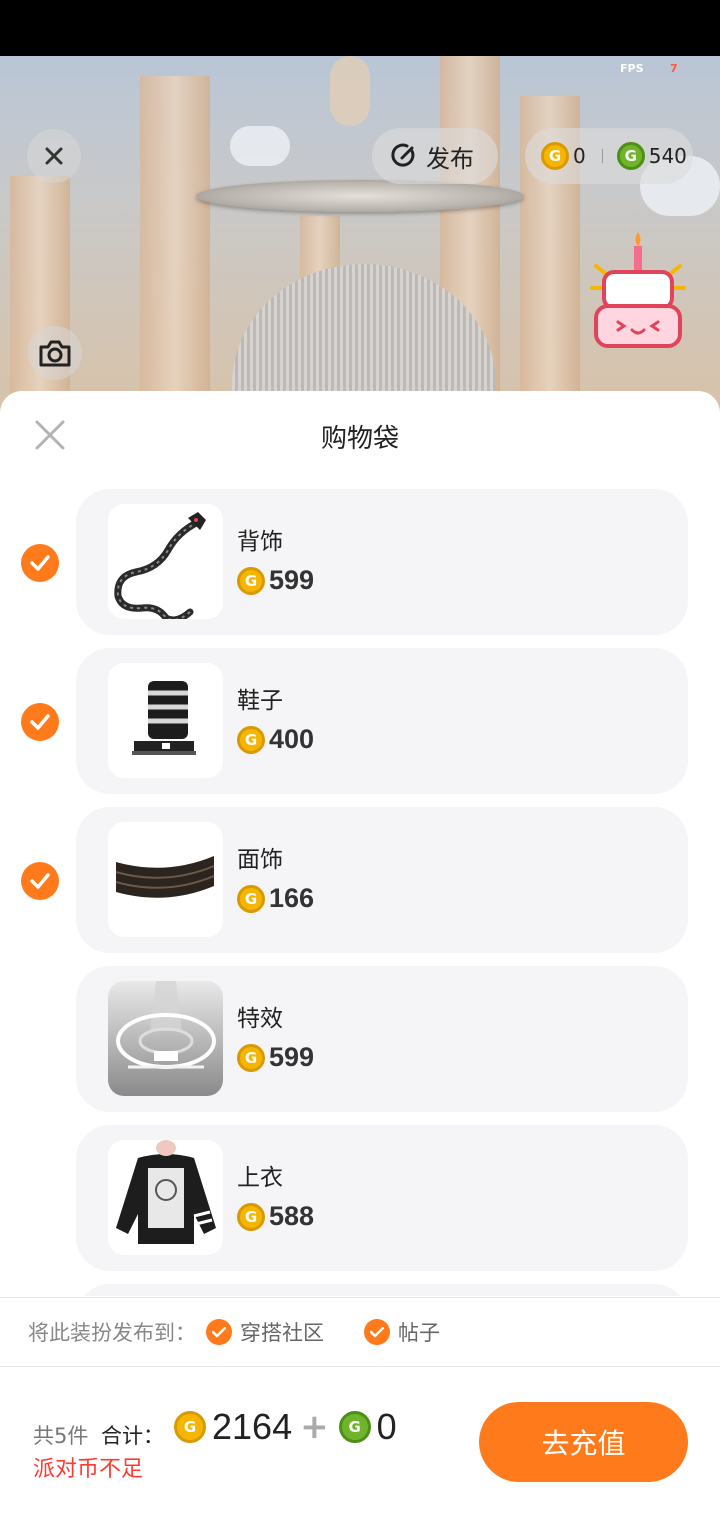 The image size is (720, 1520). I want to click on publish-option-label: 穿搭社区, so click(282, 1333).